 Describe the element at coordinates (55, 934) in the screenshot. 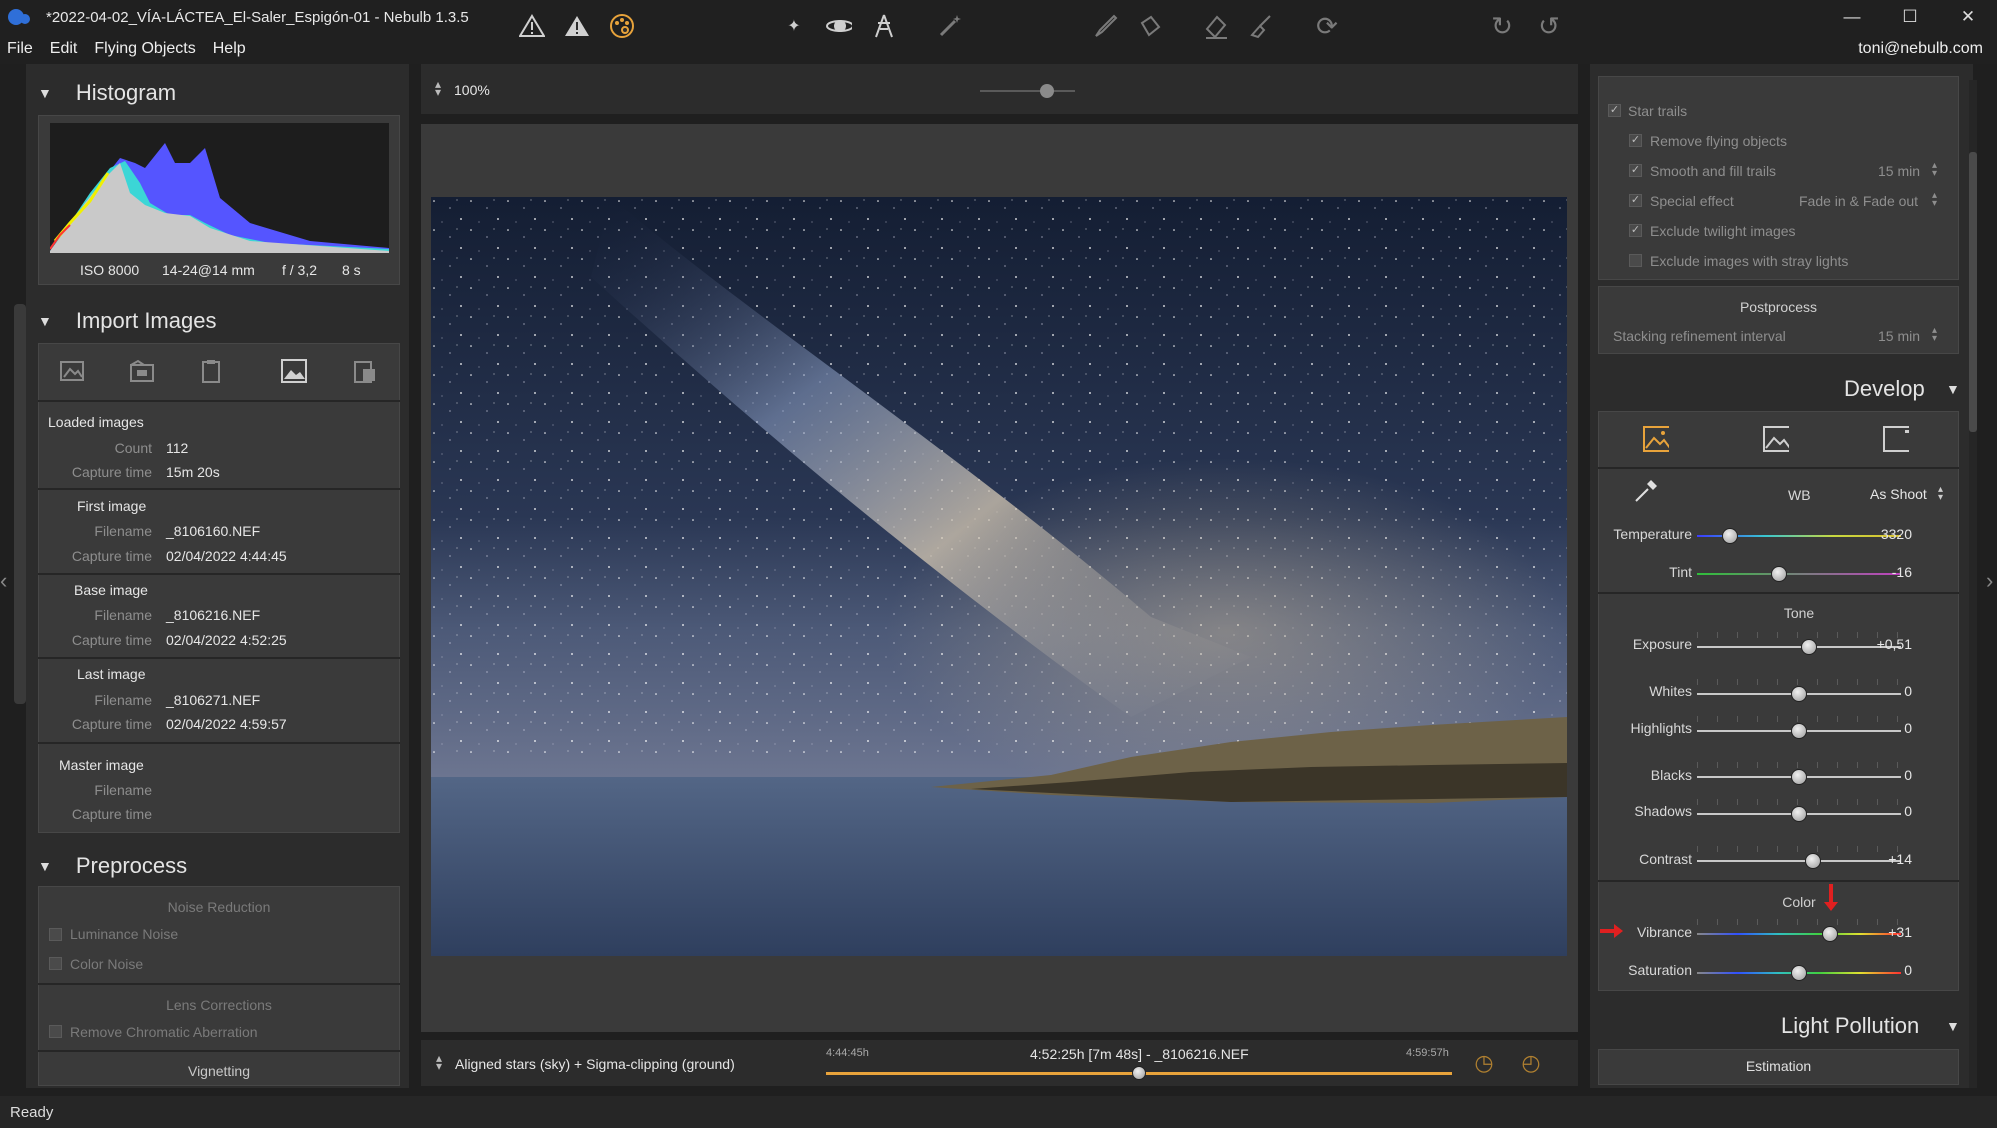

I see `luminance-noise-checkbox` at that location.